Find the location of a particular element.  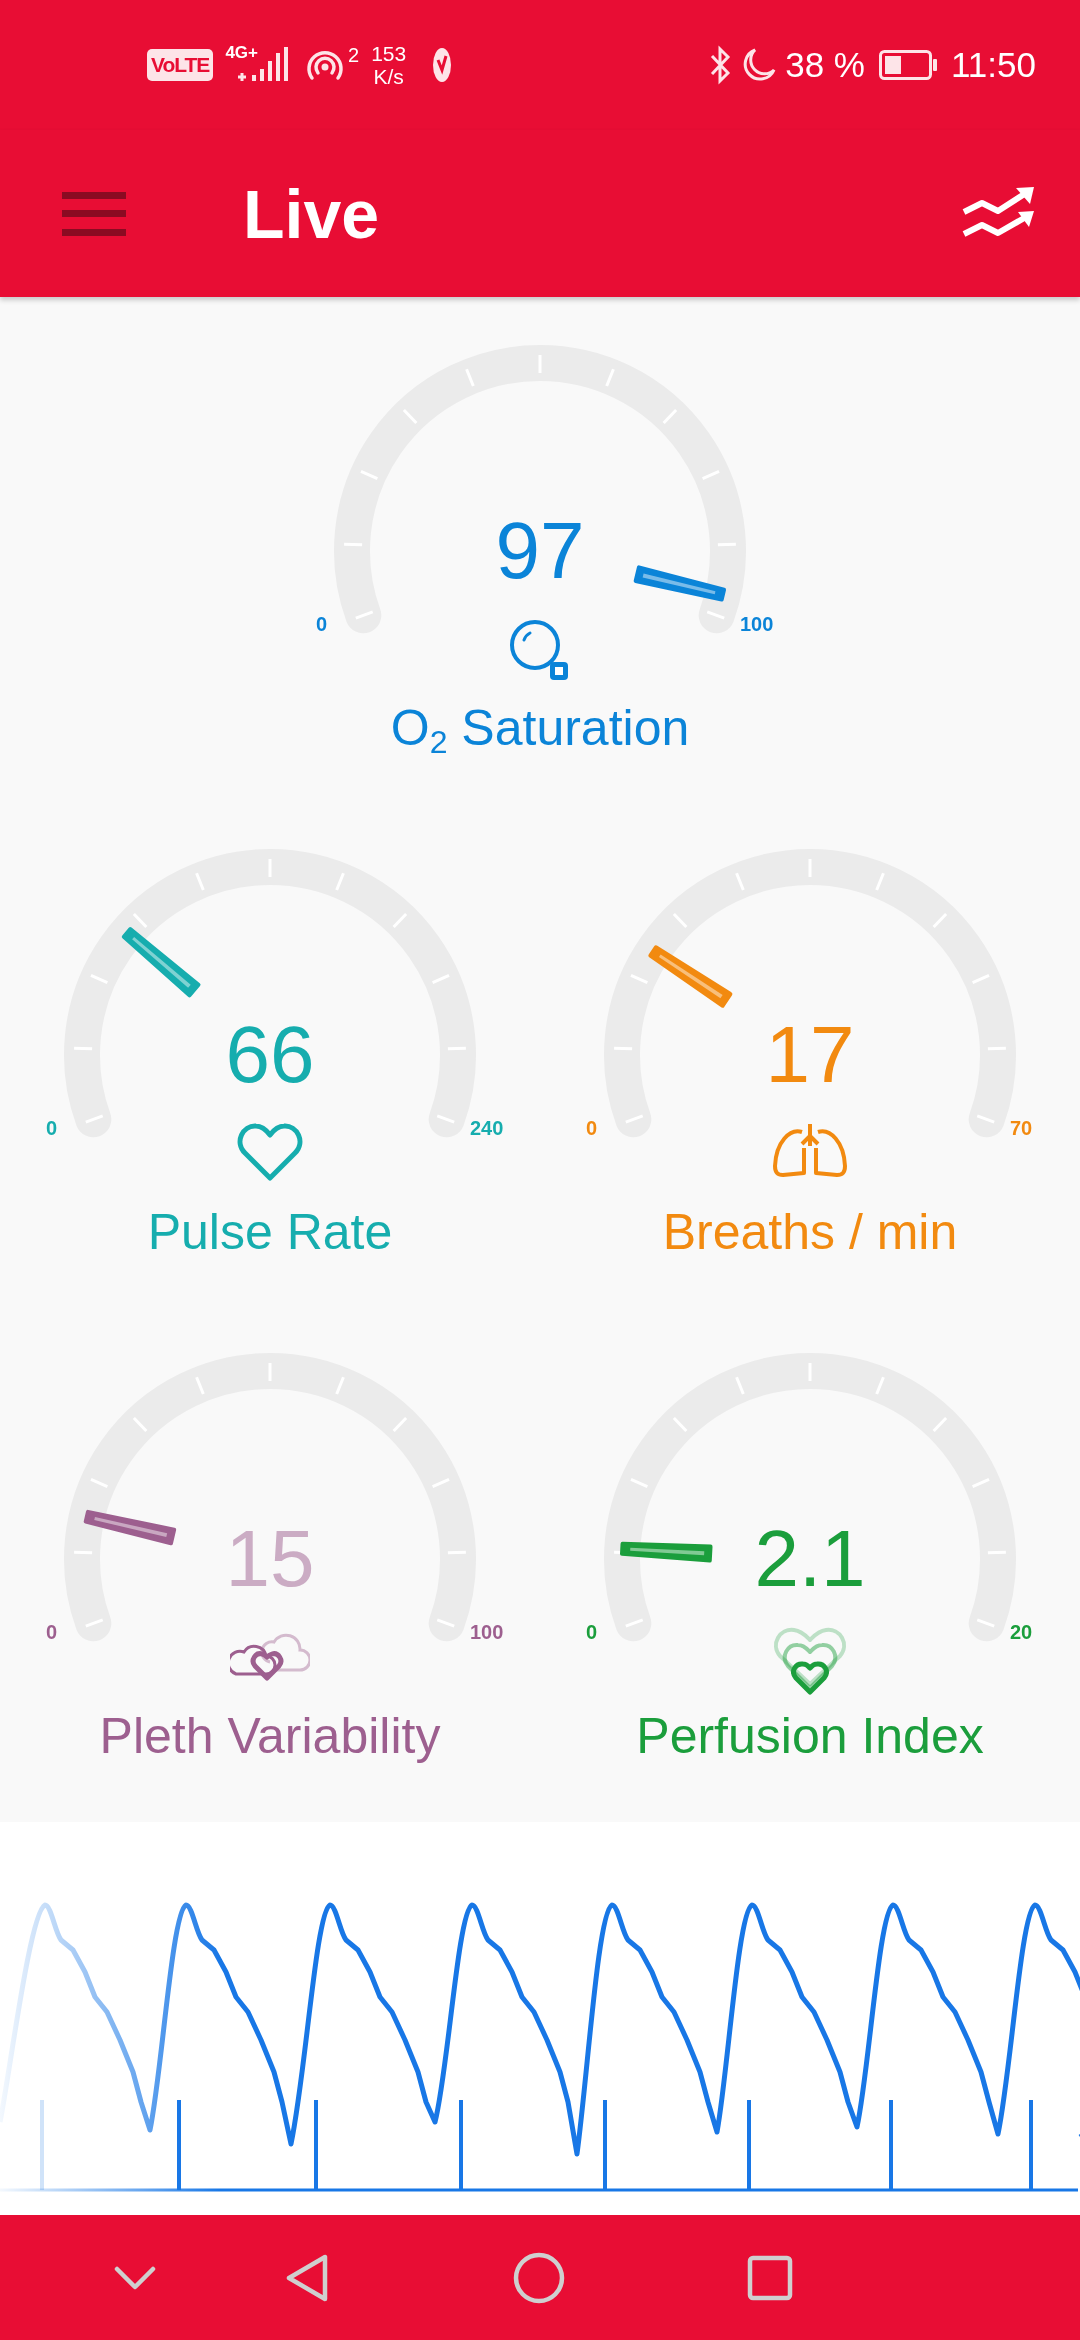

gauge-value: 15 is located at coordinates (270, 1559).